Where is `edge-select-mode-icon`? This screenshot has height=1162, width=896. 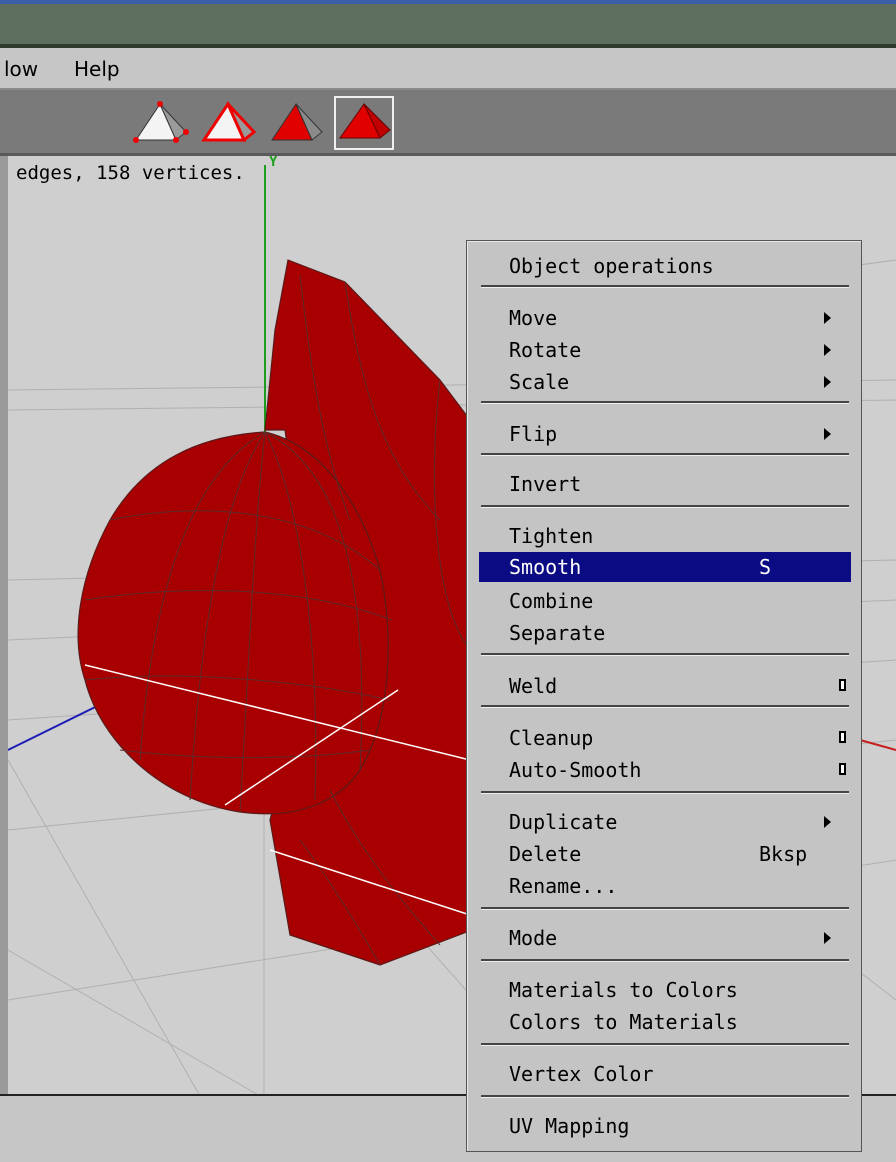
edge-select-mode-icon is located at coordinates (228, 123).